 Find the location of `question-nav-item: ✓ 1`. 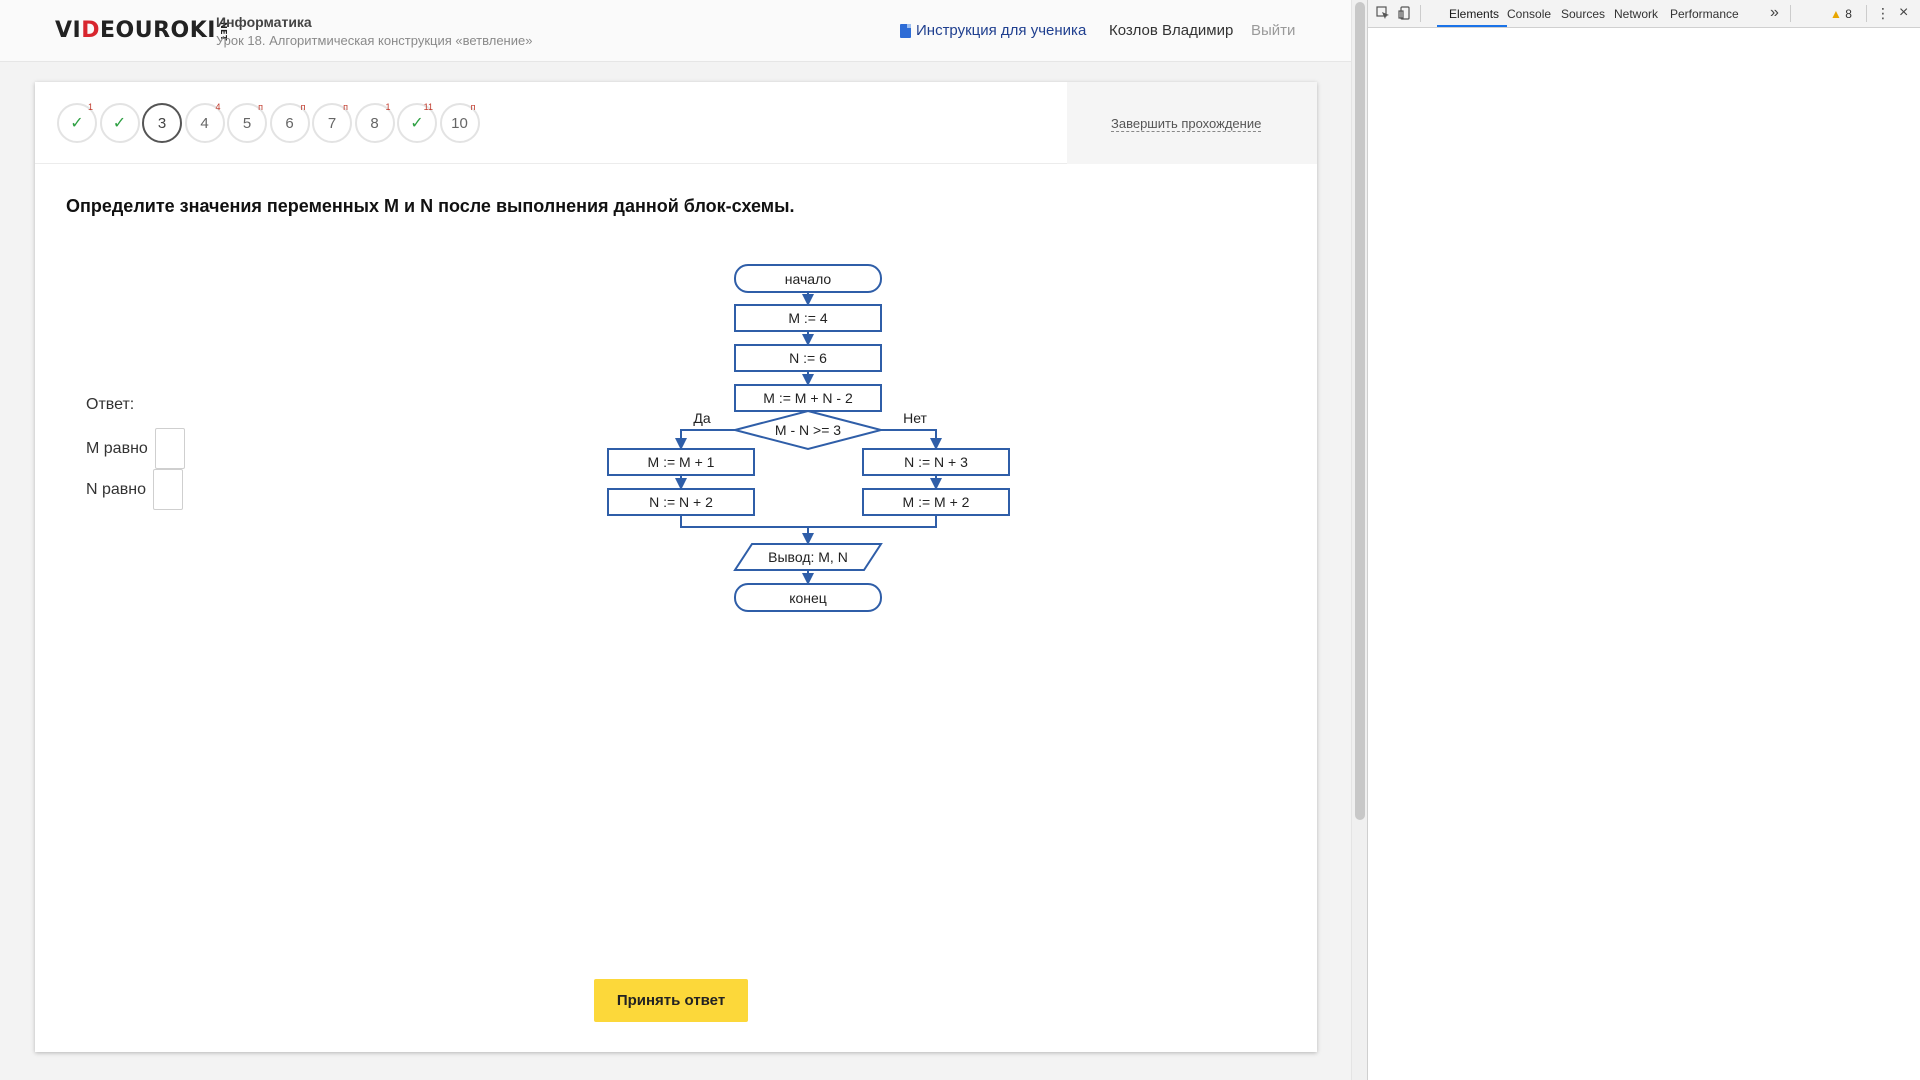

question-nav-item: ✓ 1 is located at coordinates (77, 122).